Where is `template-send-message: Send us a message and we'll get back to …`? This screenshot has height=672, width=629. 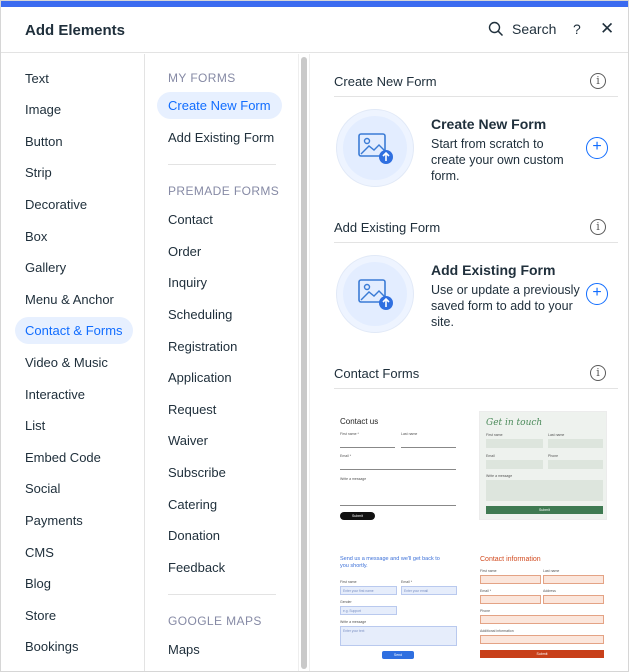 template-send-message: Send us a message and we'll get back to … is located at coordinates (400, 610).